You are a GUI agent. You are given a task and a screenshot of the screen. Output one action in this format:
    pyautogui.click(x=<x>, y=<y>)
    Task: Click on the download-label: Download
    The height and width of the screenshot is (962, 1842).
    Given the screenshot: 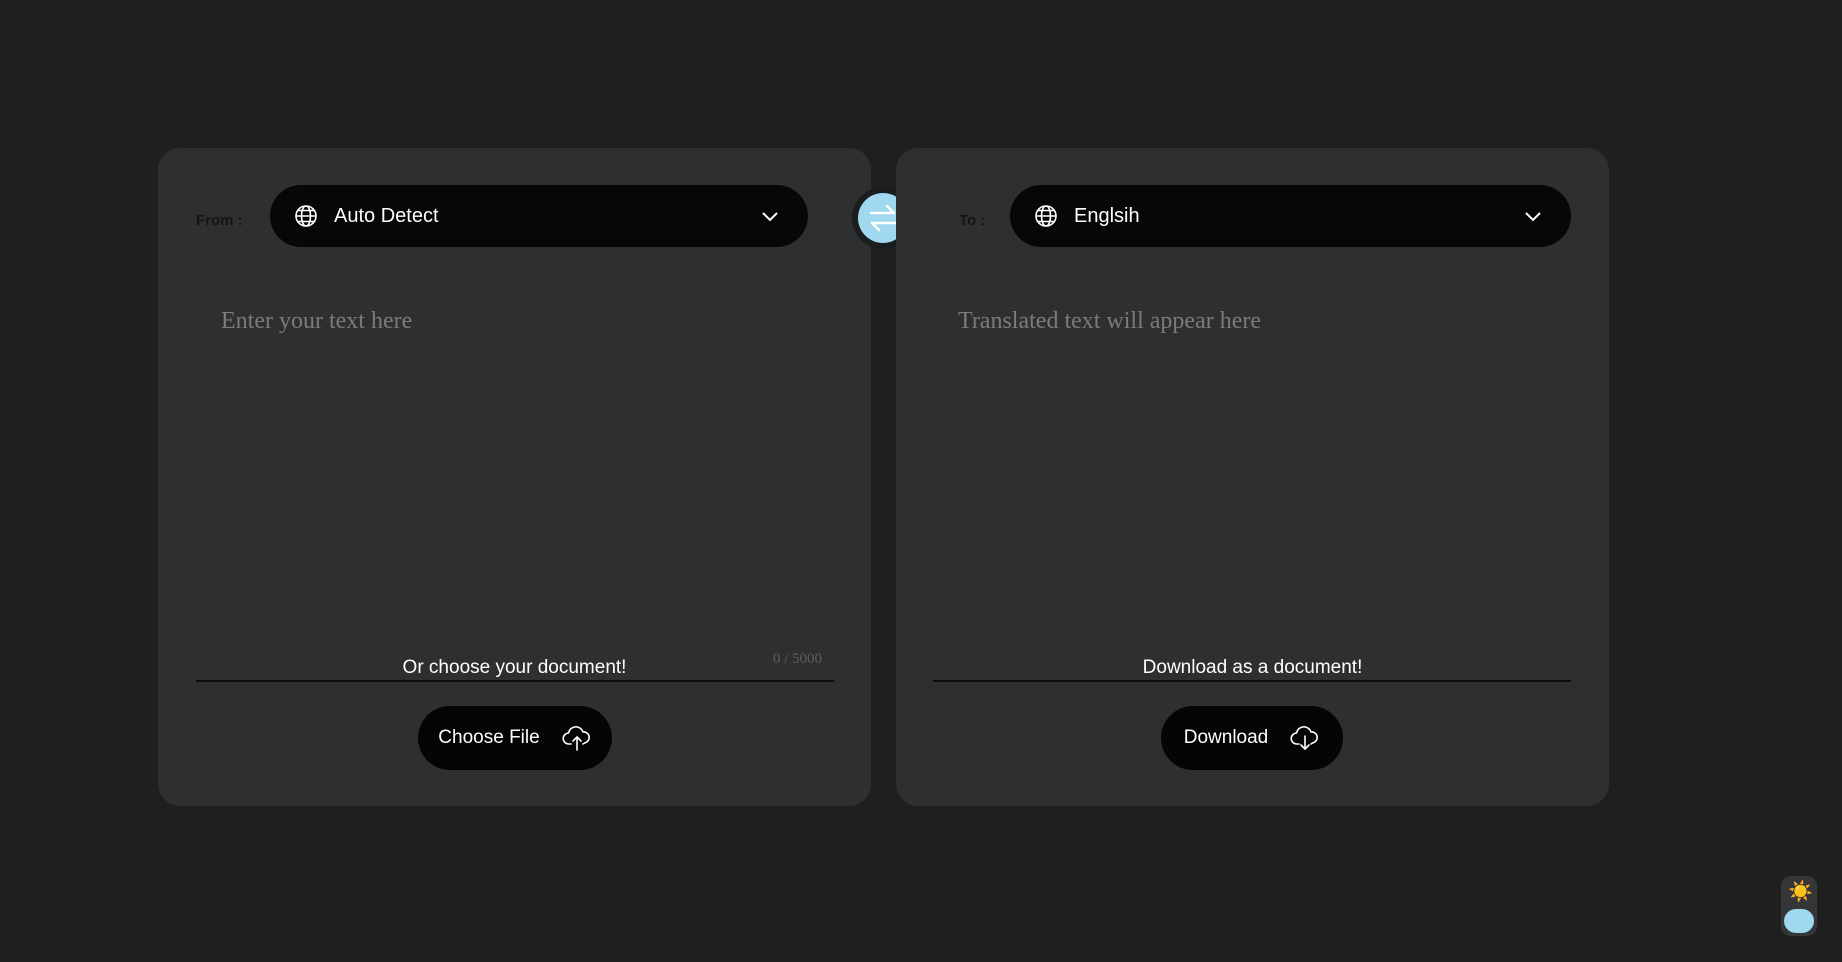 What is the action you would take?
    pyautogui.click(x=1226, y=737)
    